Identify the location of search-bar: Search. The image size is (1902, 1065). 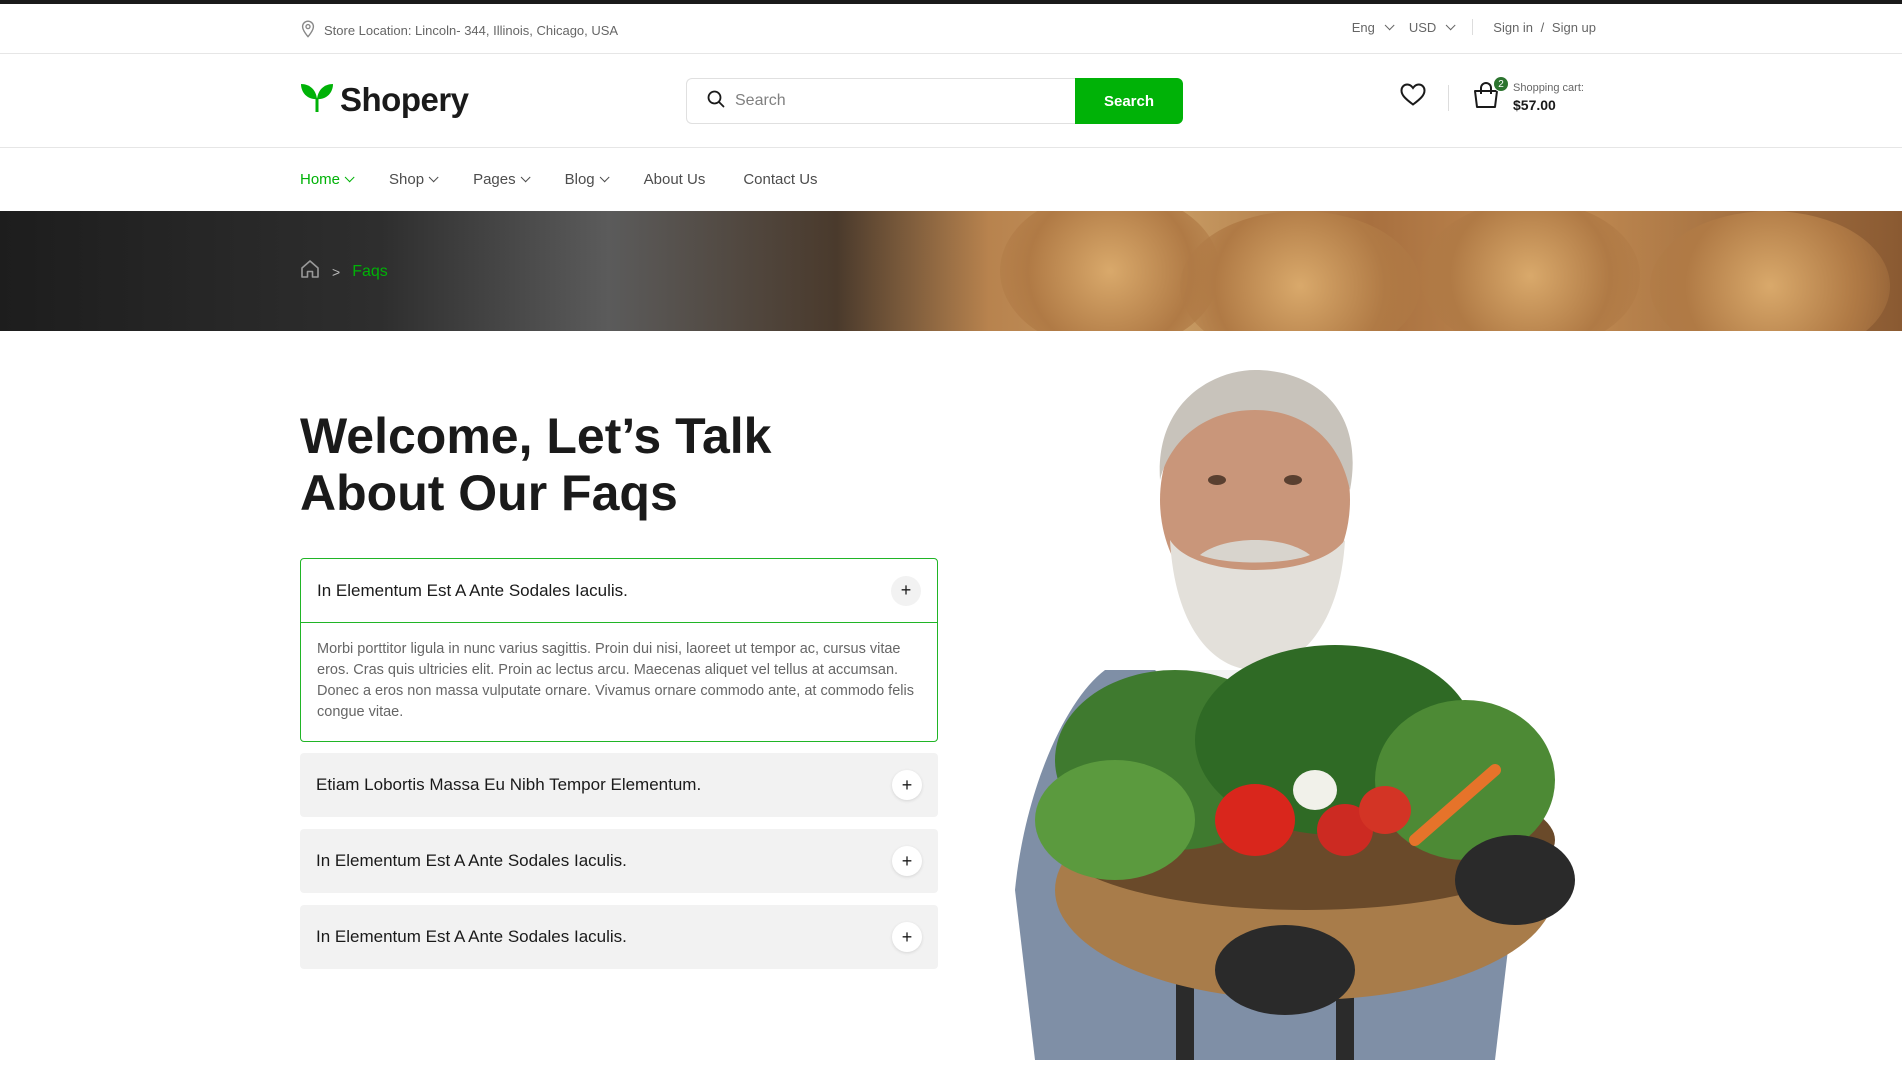
(934, 101).